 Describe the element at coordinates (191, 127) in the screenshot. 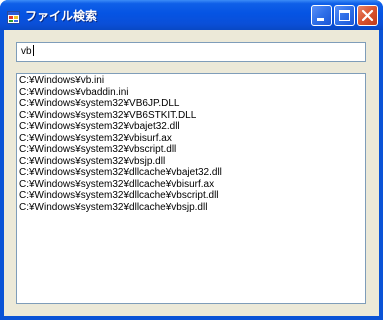

I see `list-item: C:¥Windows¥system32¥vbajet32.dll` at that location.